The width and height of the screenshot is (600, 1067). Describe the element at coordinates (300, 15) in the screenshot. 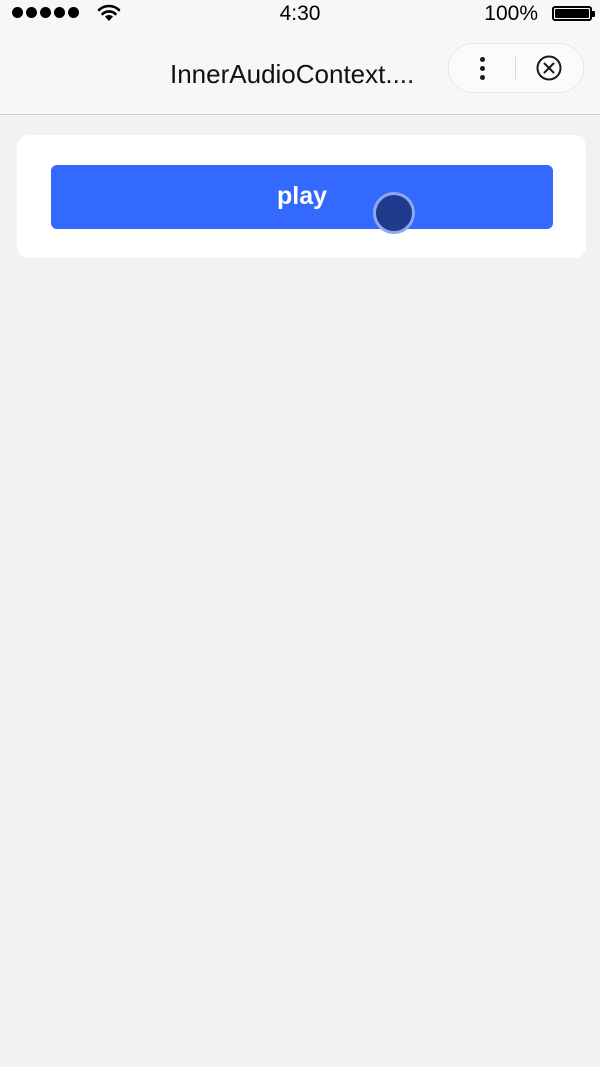

I see `status-bar: 4:30 100%` at that location.